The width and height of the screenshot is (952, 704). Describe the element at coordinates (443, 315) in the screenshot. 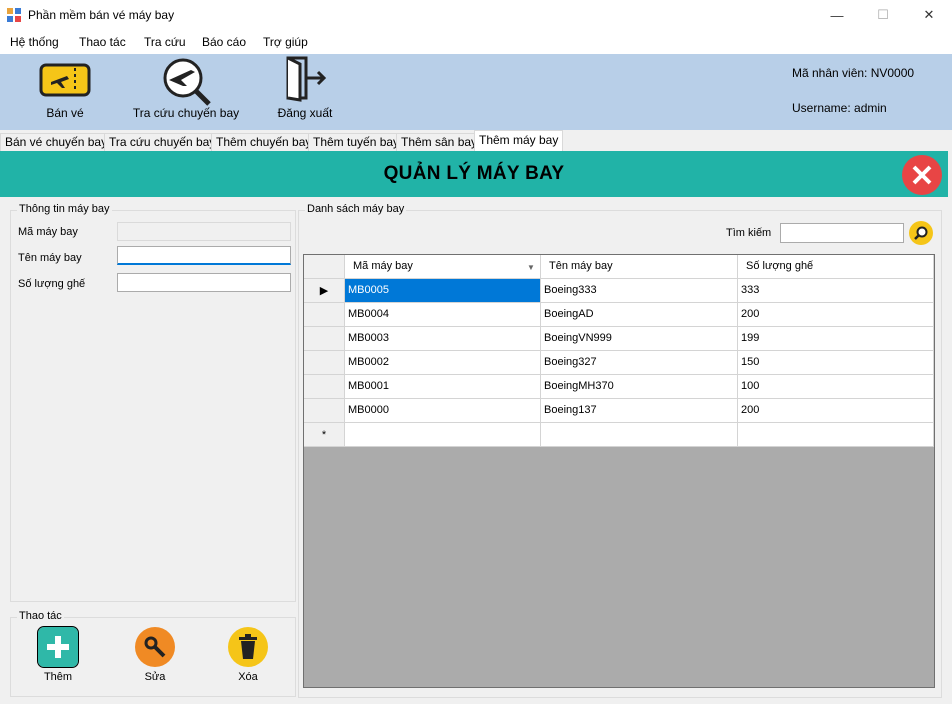

I see `cell-id: MB0004` at that location.